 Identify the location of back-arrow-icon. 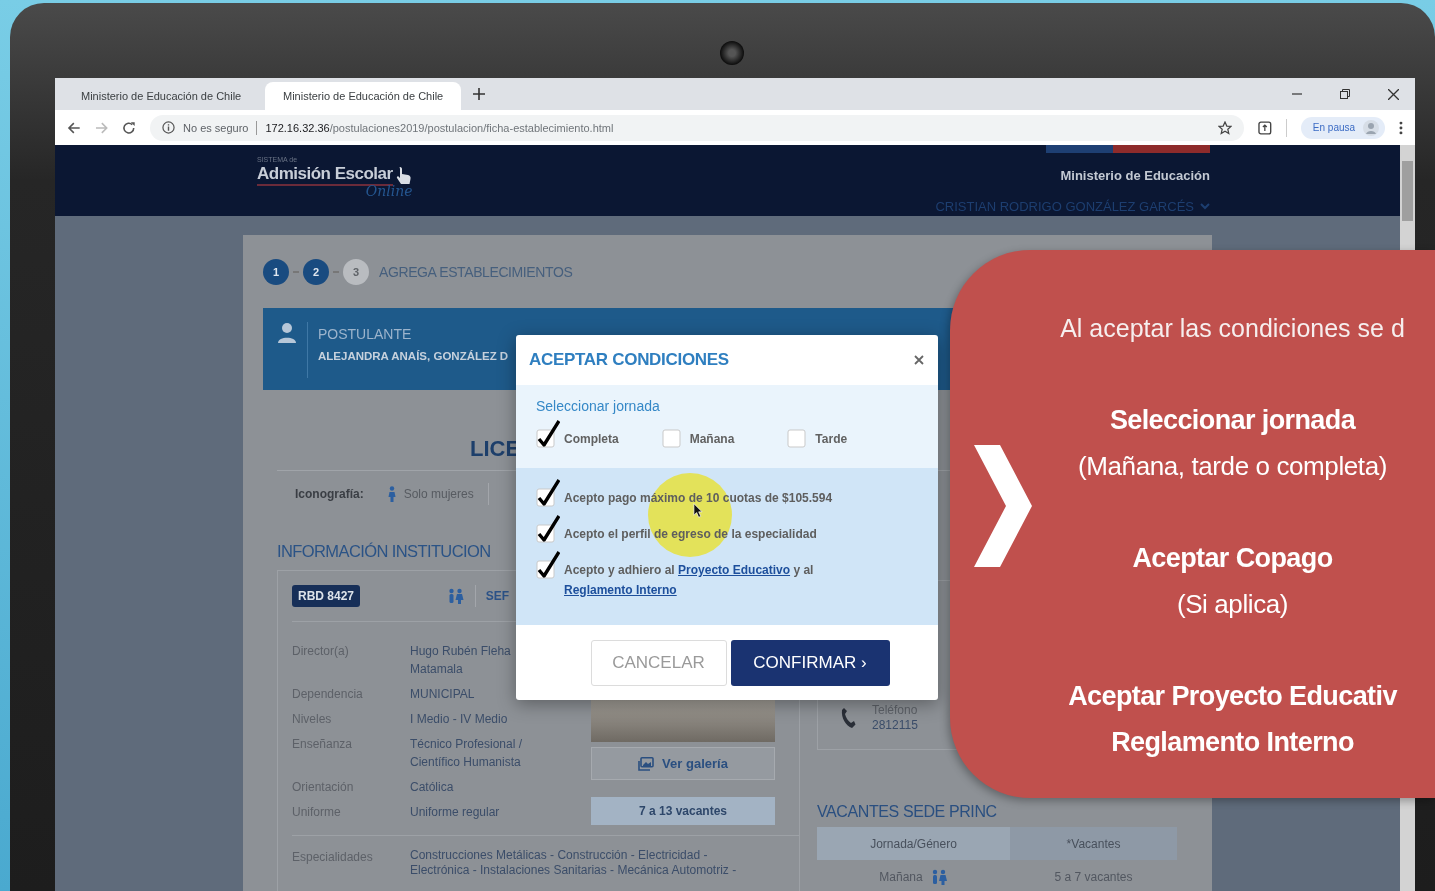
(74, 127).